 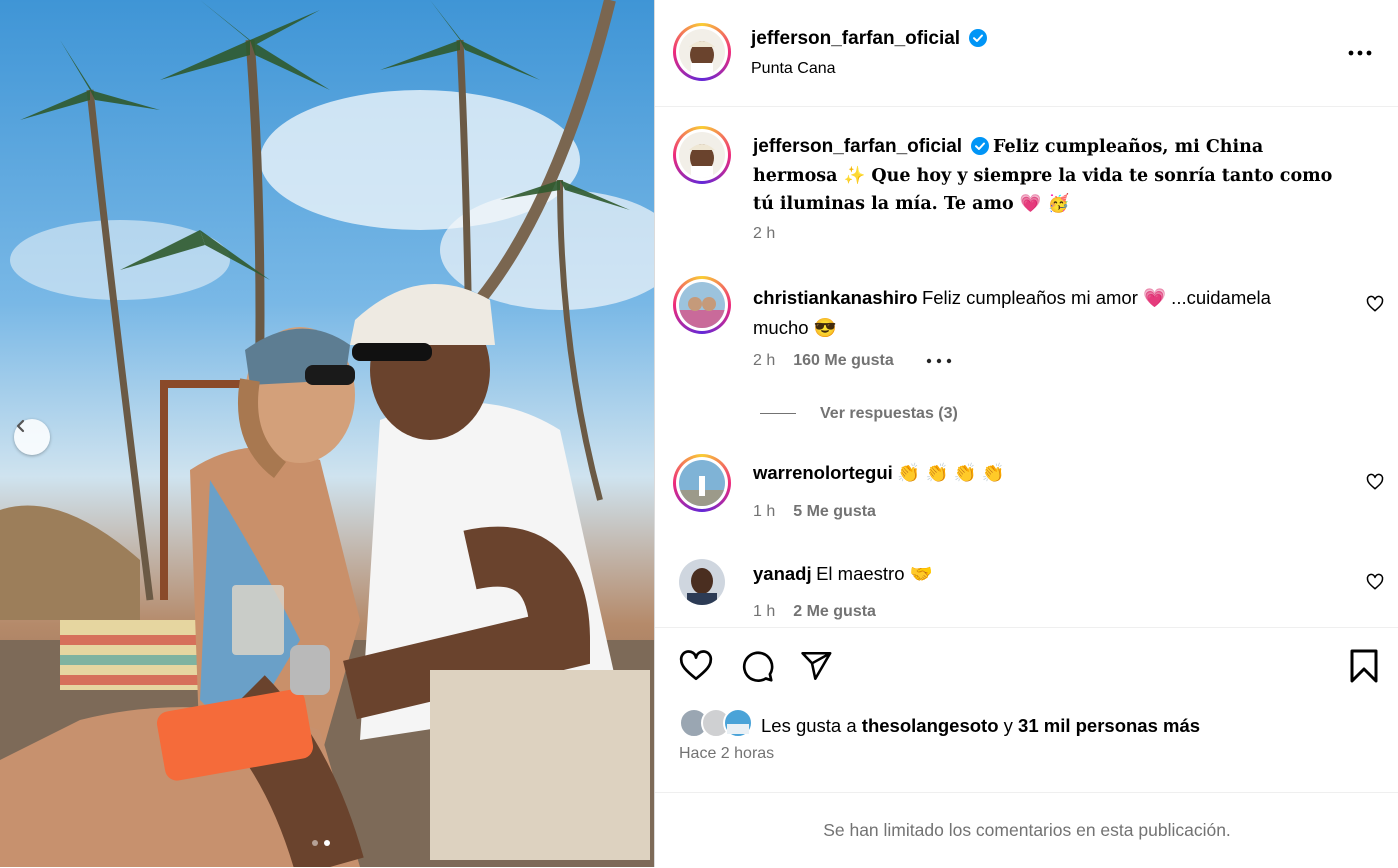 I want to click on caption-username: jefferson_farfan_oficial, so click(x=857, y=146).